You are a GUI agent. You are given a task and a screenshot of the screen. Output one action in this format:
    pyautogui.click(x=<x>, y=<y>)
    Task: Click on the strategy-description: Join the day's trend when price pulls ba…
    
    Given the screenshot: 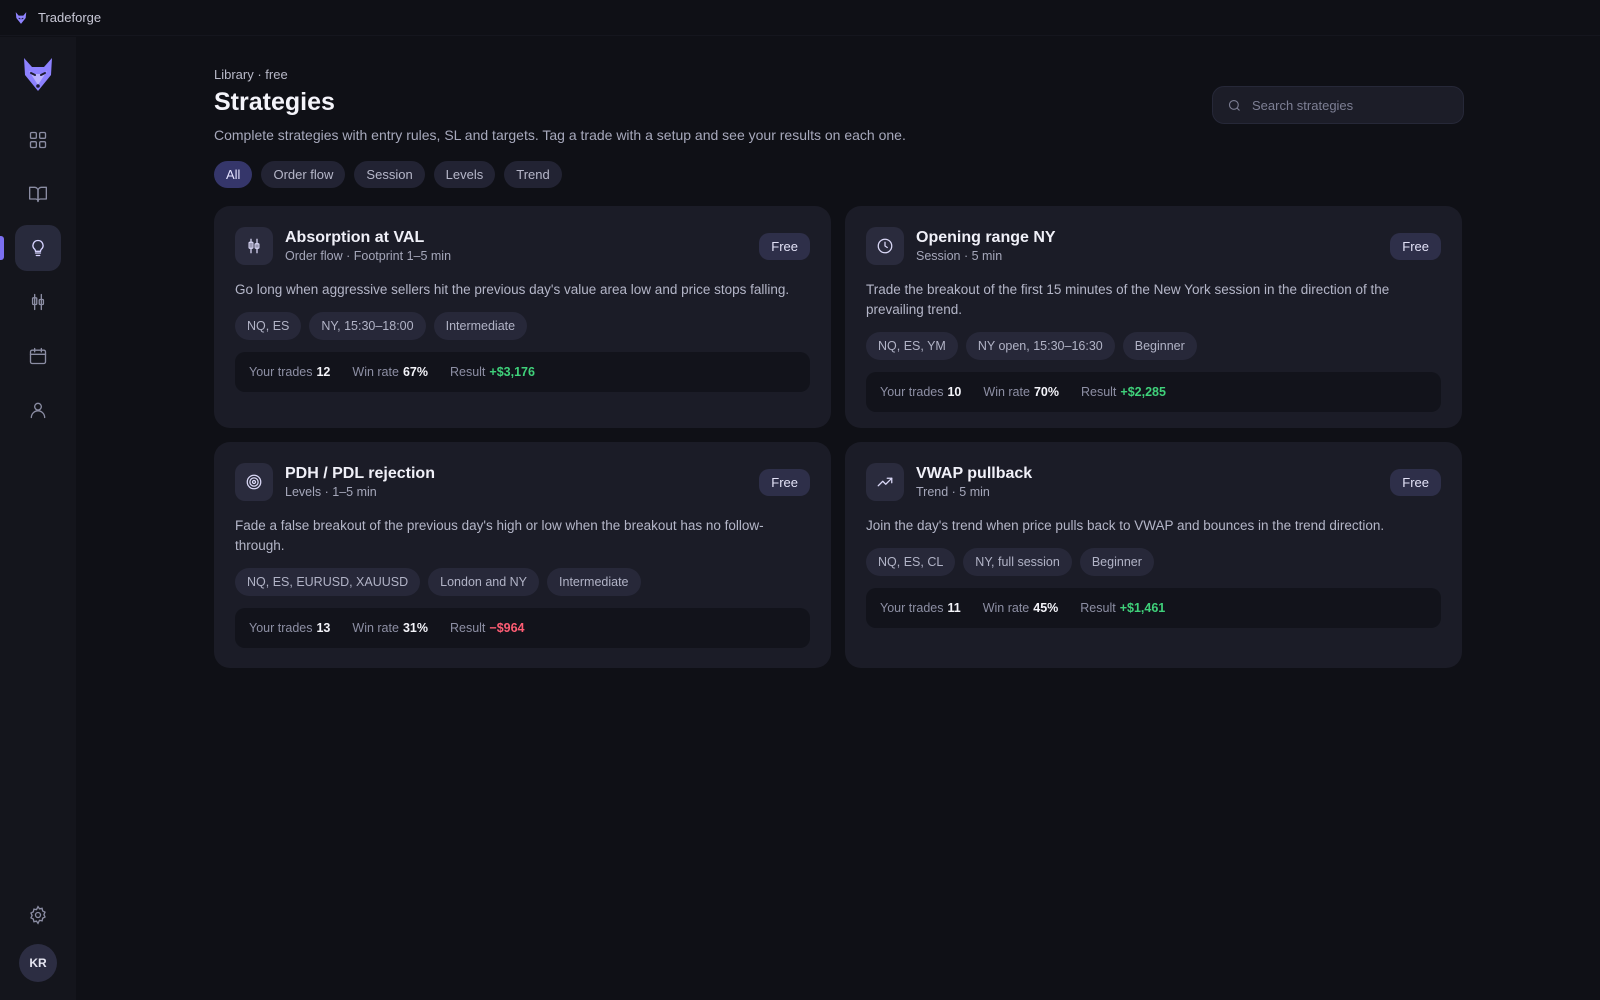 What is the action you would take?
    pyautogui.click(x=1125, y=525)
    